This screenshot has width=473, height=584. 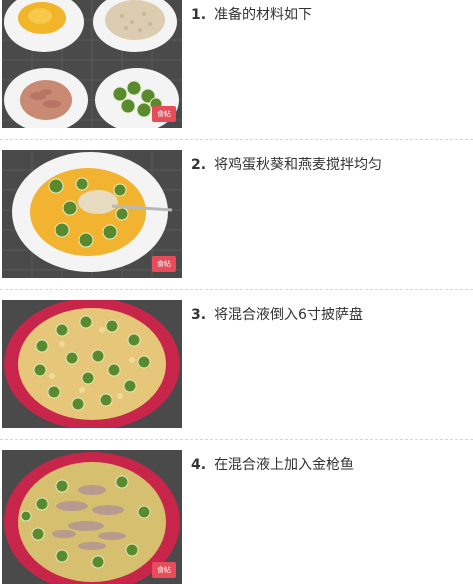 I want to click on step-3-photo, so click(x=92, y=364).